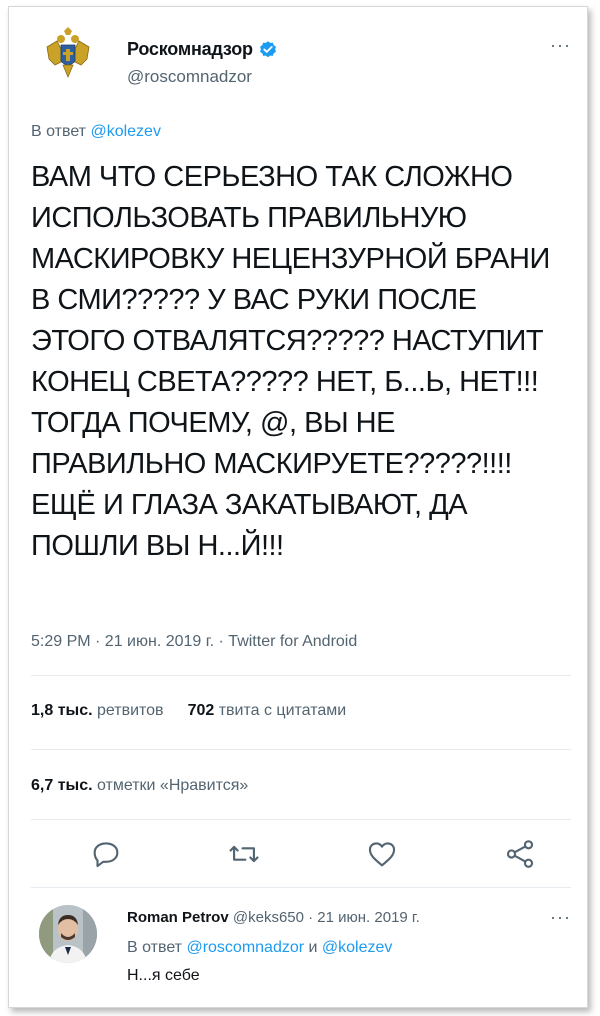 Image resolution: width=600 pixels, height=1016 pixels. I want to click on display-name: Роскомнадзор, so click(190, 49).